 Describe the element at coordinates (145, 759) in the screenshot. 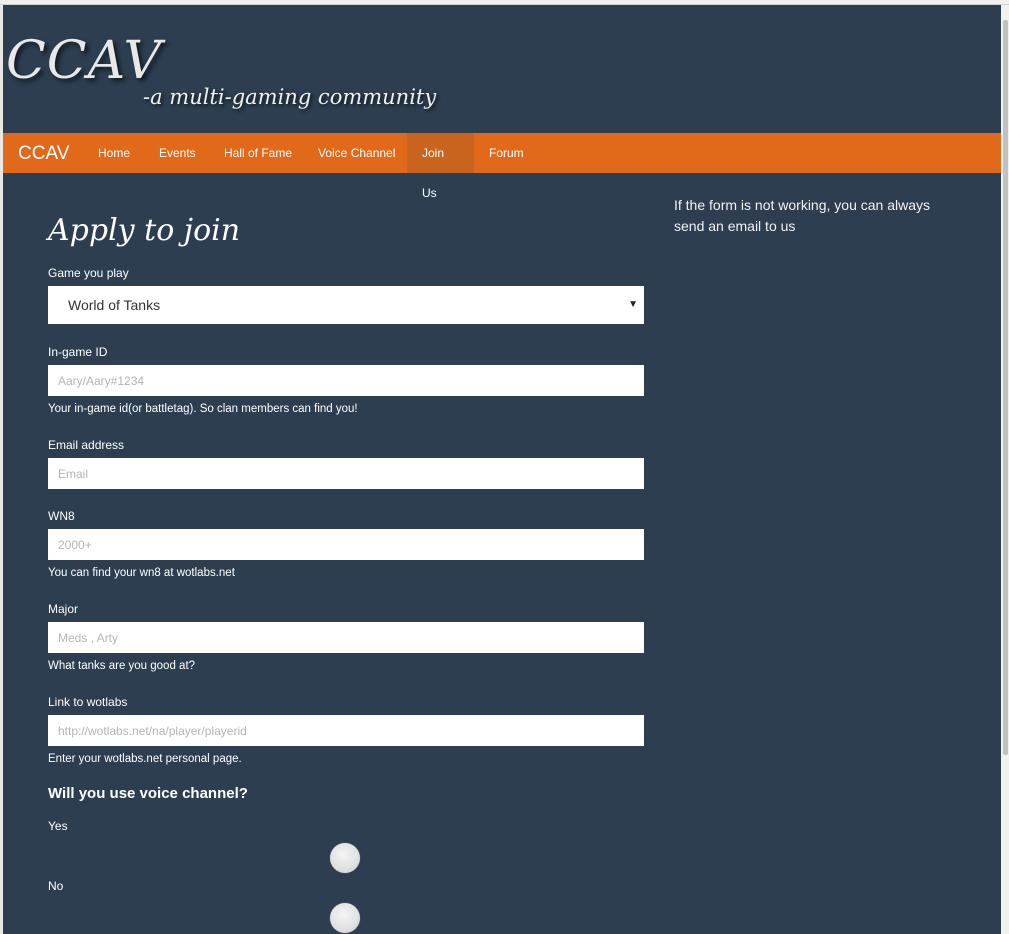

I see `wotlabs-help: Enter your wotlabs.net personal page.` at that location.